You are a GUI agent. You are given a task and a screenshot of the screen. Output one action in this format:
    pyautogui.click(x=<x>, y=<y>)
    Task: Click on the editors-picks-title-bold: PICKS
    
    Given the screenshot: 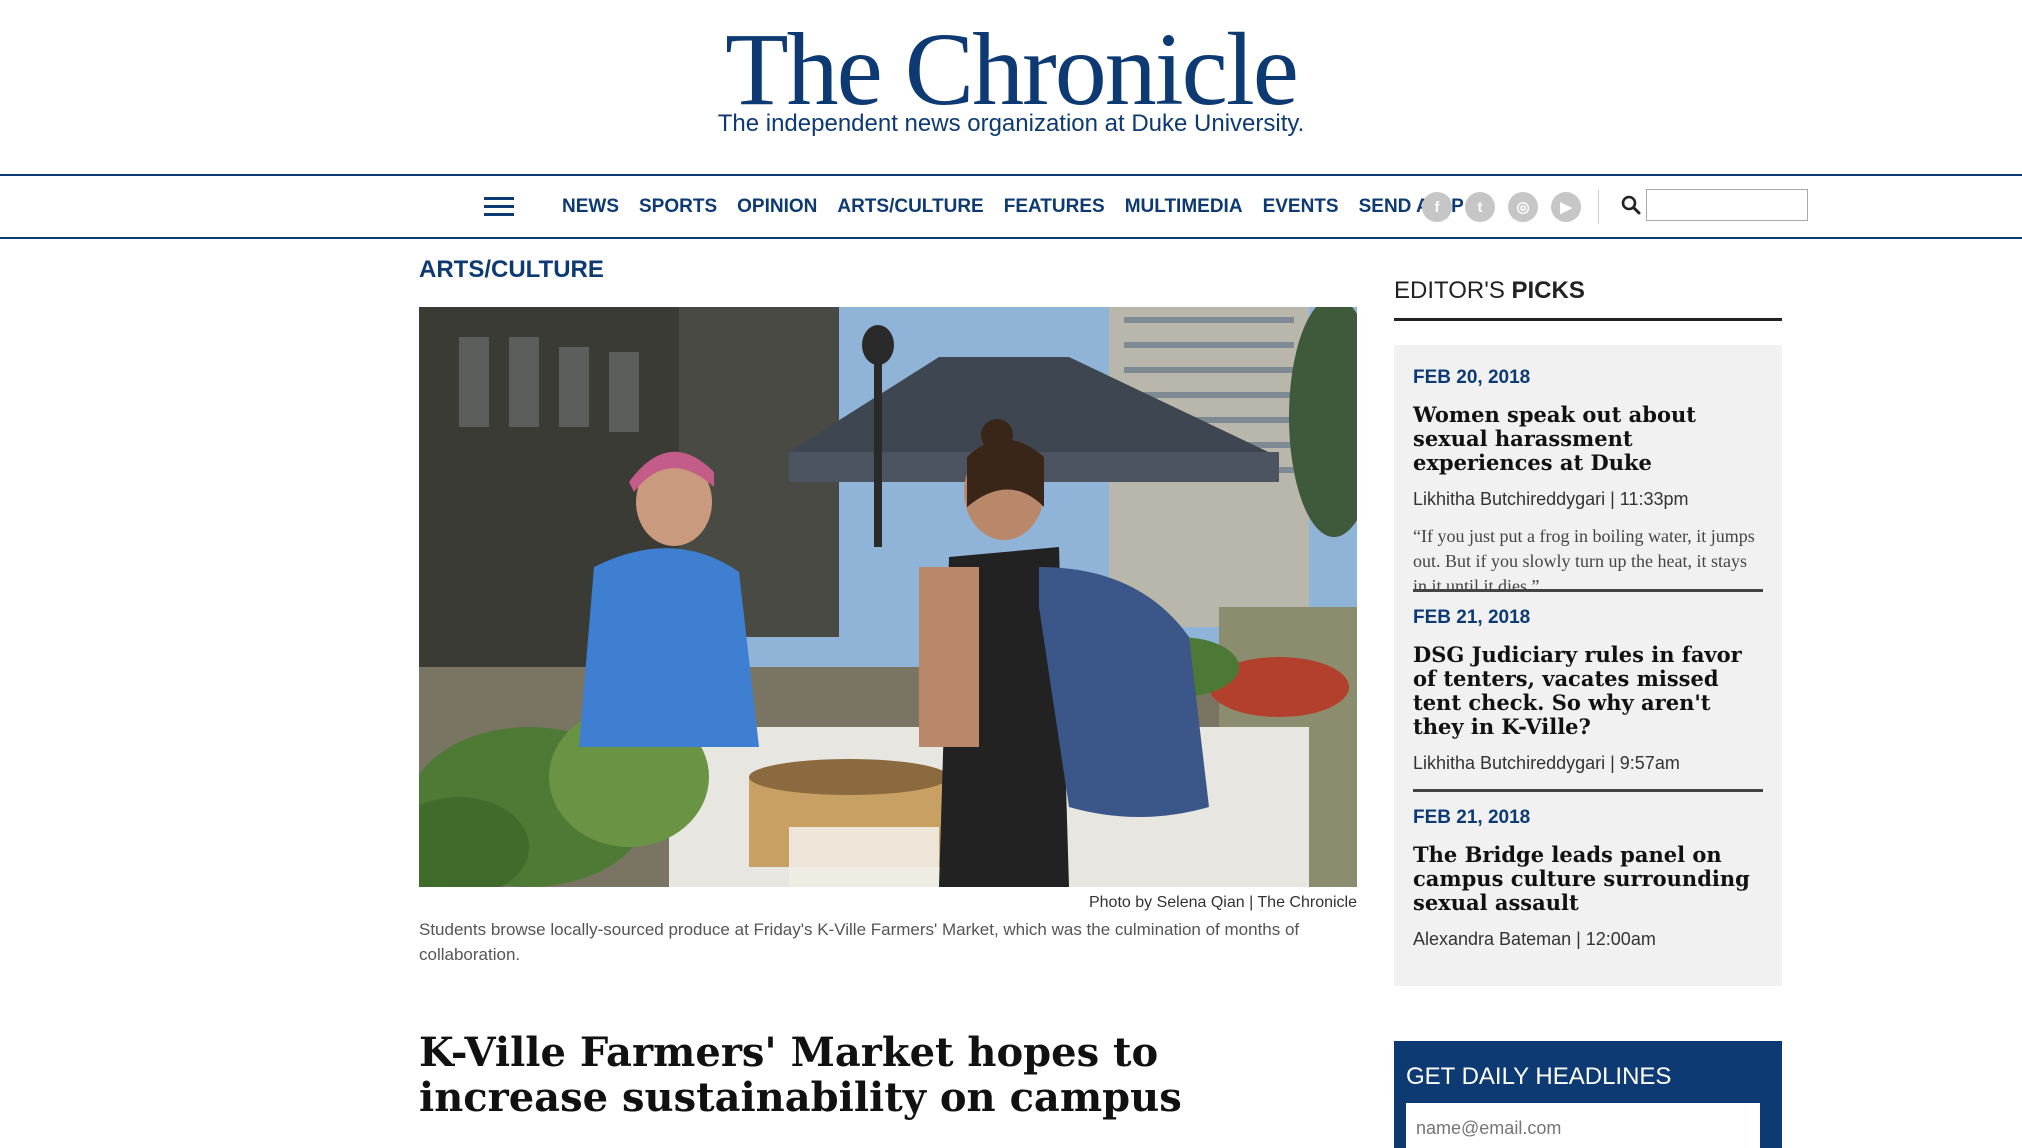 What is the action you would take?
    pyautogui.click(x=1548, y=290)
    